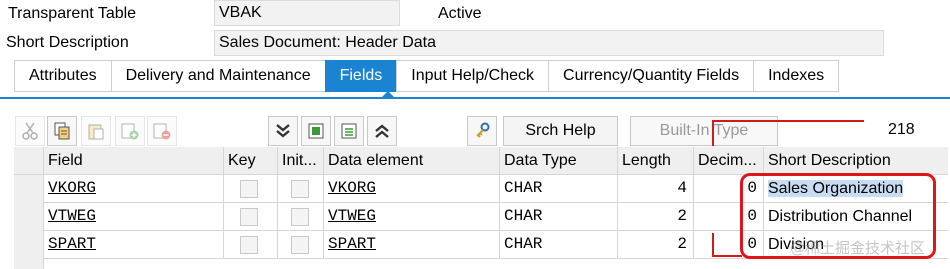 Image resolution: width=950 pixels, height=269 pixels. Describe the element at coordinates (412, 161) in the screenshot. I see `column-header-data-element: Data element` at that location.